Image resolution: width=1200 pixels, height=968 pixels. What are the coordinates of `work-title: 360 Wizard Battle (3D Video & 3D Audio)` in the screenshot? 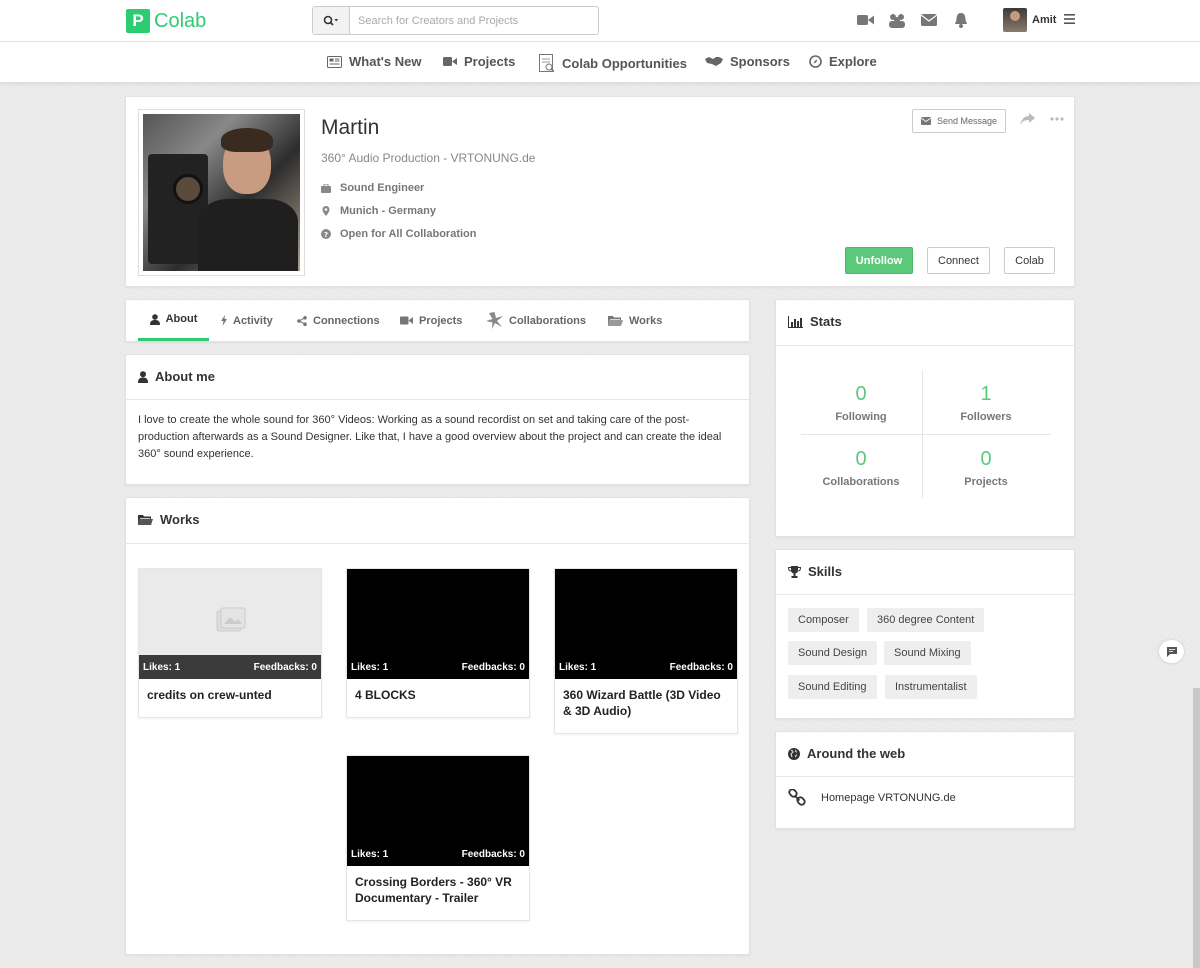 It's located at (646, 706).